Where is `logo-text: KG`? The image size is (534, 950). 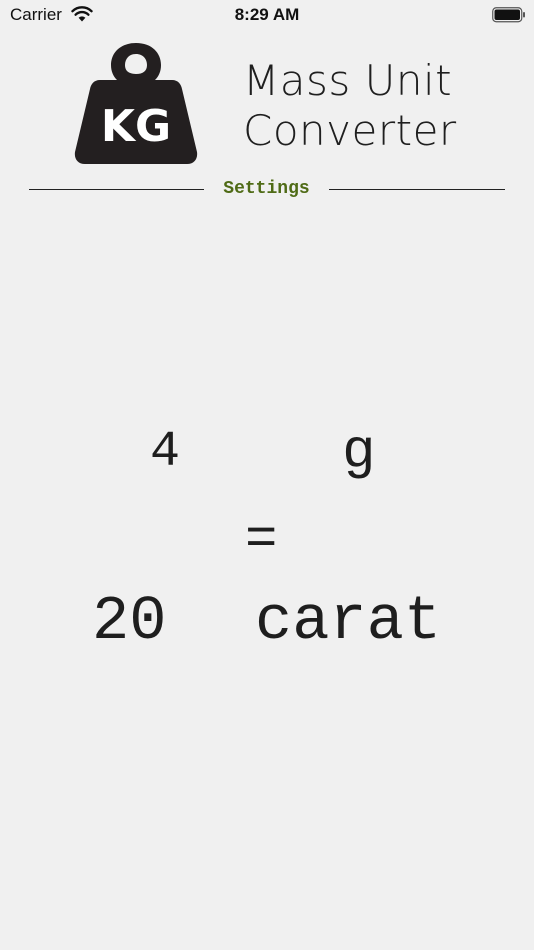
logo-text: KG is located at coordinates (136, 126).